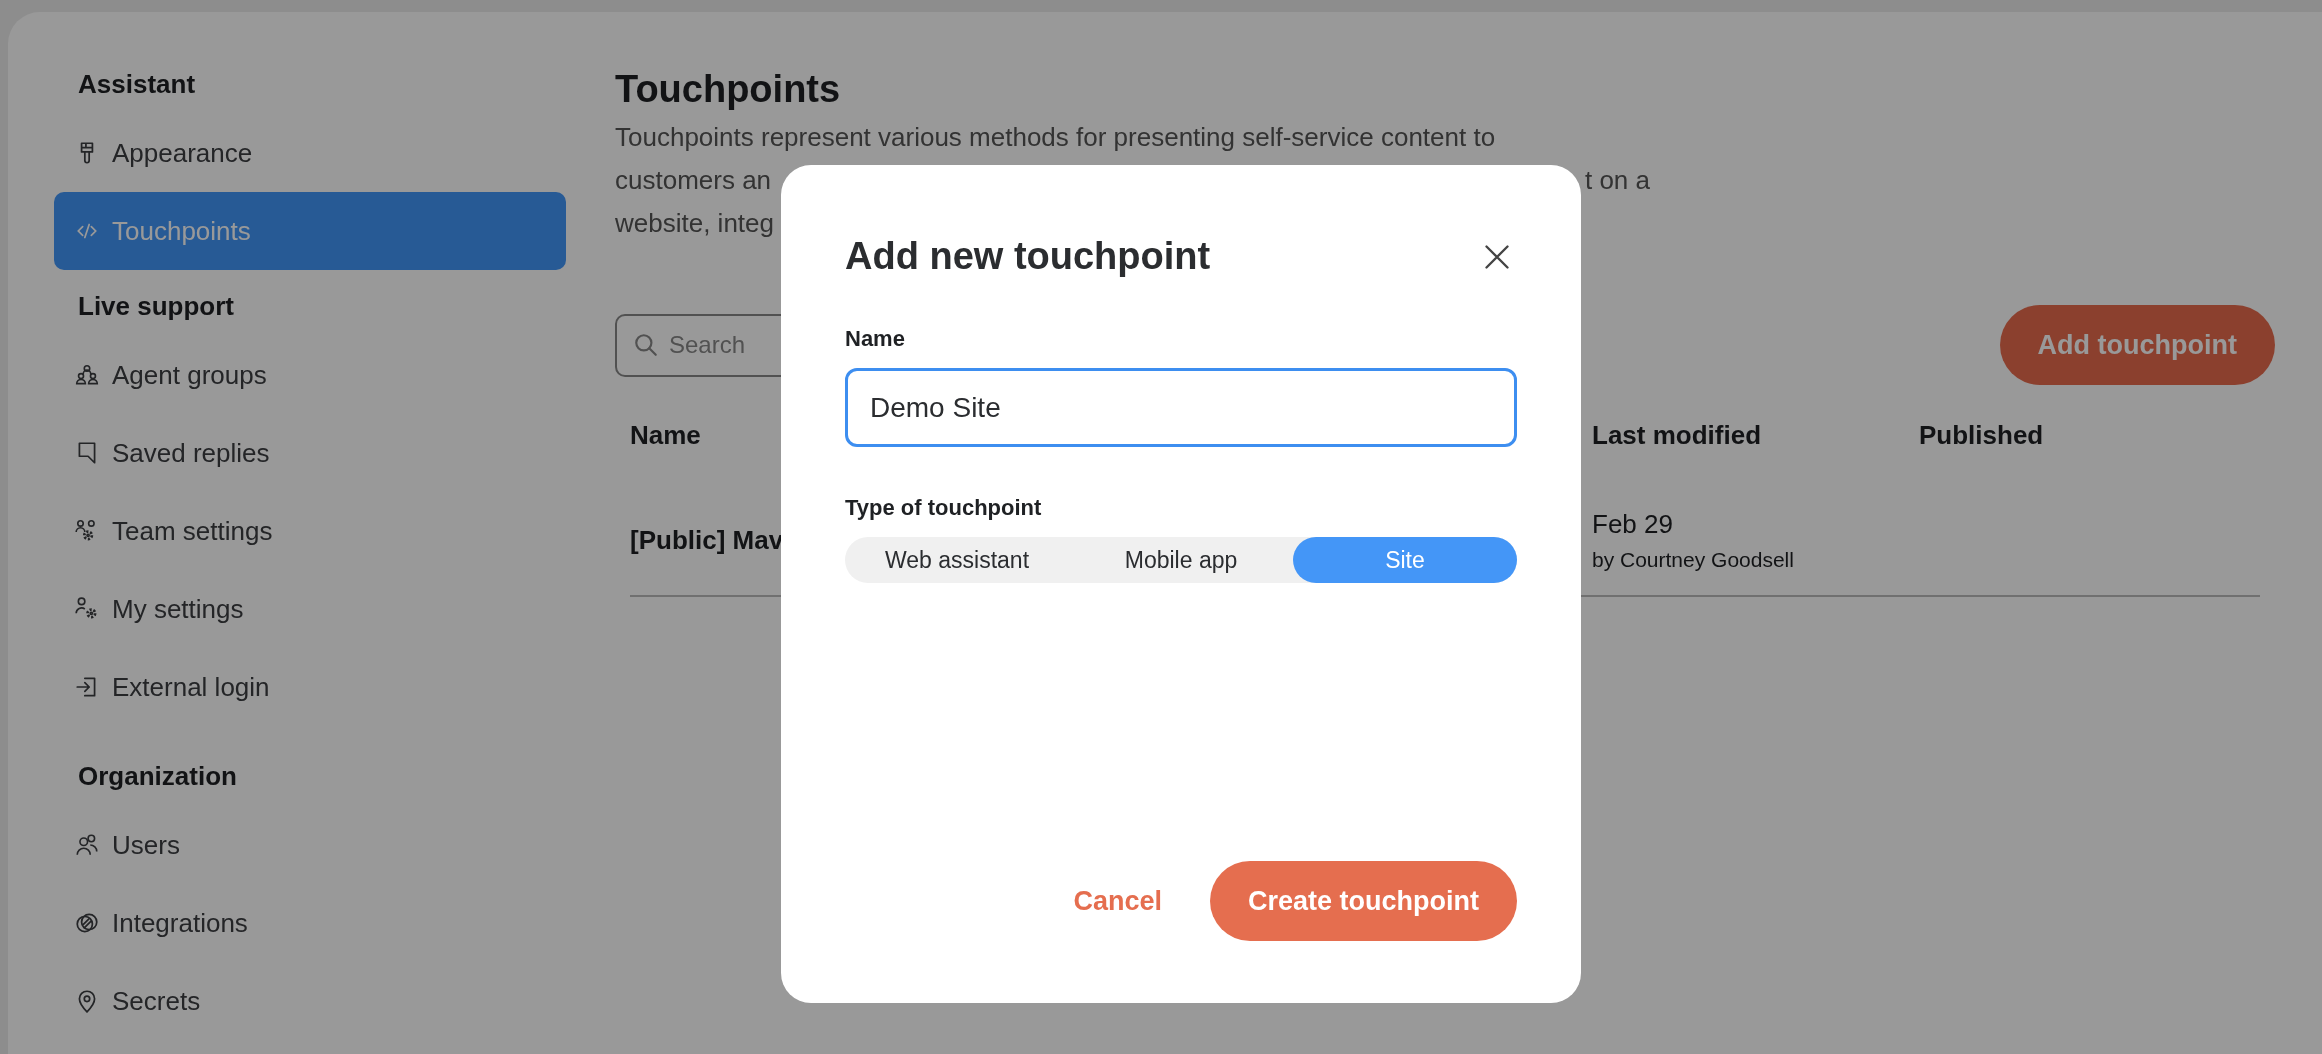  What do you see at coordinates (1617, 180) in the screenshot?
I see `description-text: t on a` at bounding box center [1617, 180].